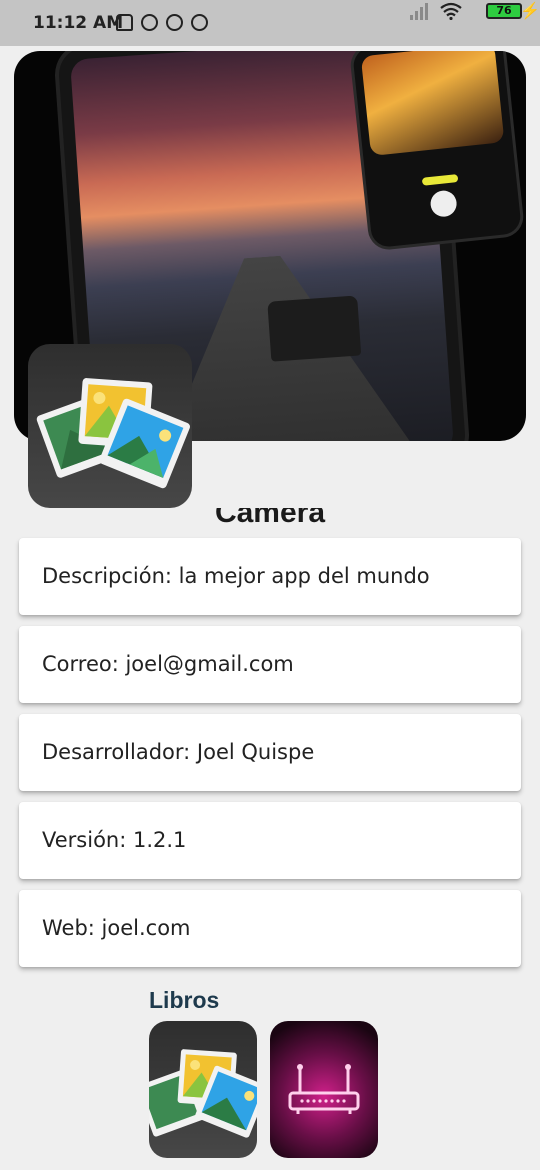  I want to click on signal-icon, so click(421, 11).